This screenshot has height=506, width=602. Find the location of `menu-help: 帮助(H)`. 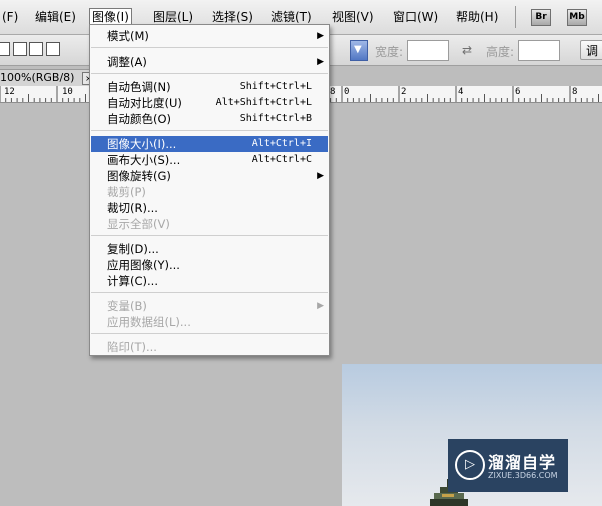

menu-help: 帮助(H) is located at coordinates (477, 17).